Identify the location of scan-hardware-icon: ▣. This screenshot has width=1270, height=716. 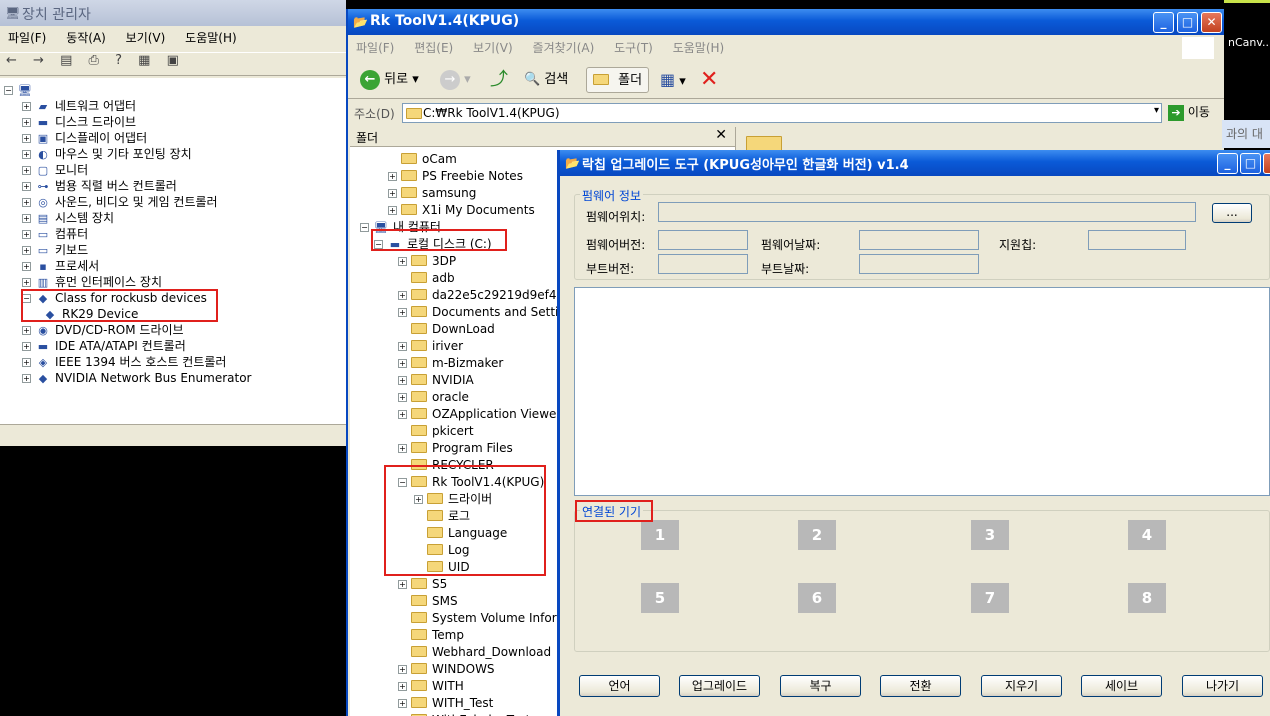
(173, 60).